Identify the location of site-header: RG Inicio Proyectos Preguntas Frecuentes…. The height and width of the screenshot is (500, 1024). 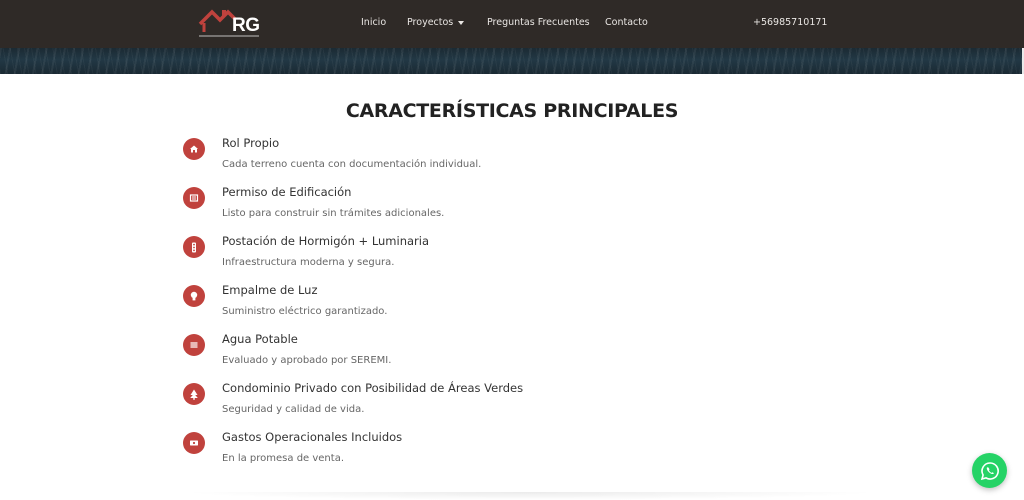
(512, 24).